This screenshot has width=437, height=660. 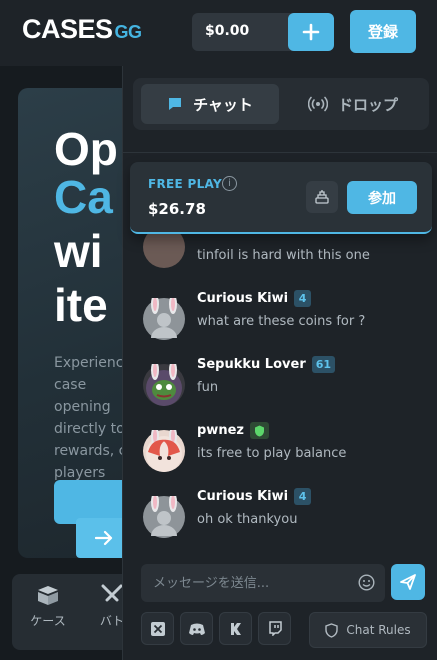 I want to click on pepe-bunny-avatar-icon, so click(x=164, y=385).